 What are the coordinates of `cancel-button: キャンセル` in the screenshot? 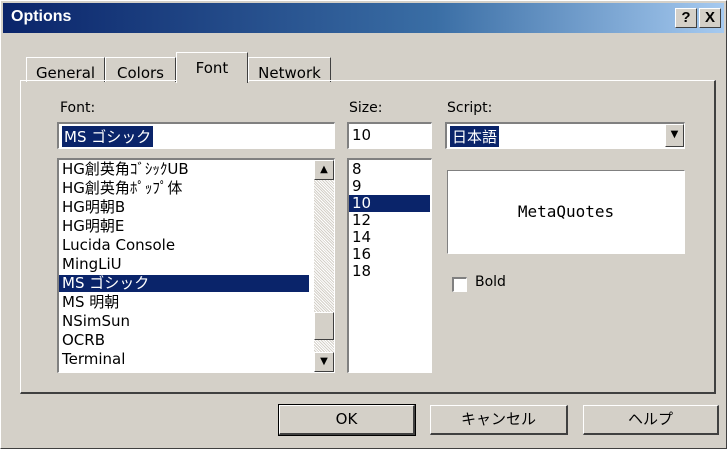 It's located at (499, 420).